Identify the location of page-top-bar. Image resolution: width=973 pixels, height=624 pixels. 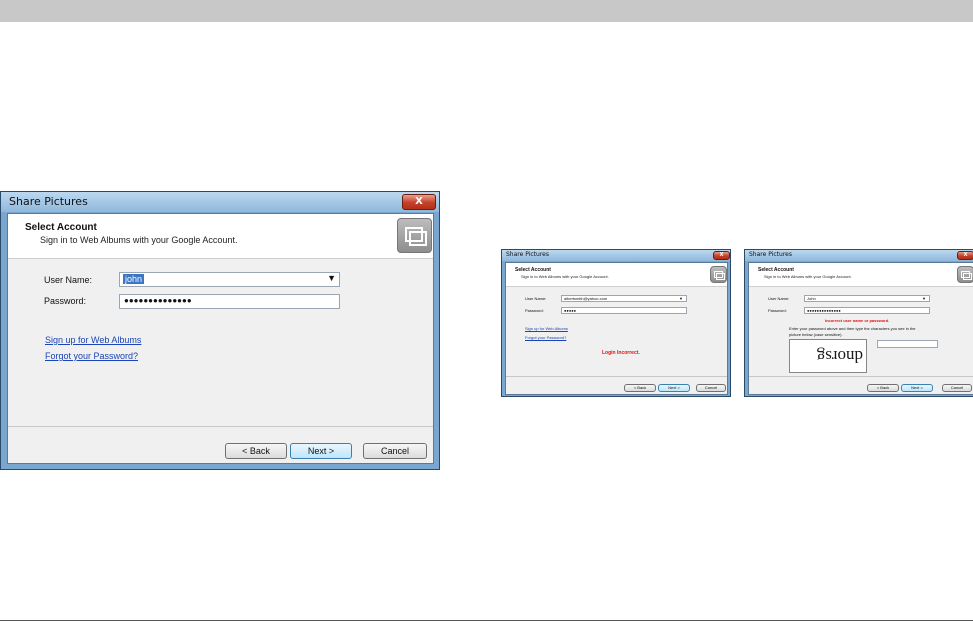
(486, 11).